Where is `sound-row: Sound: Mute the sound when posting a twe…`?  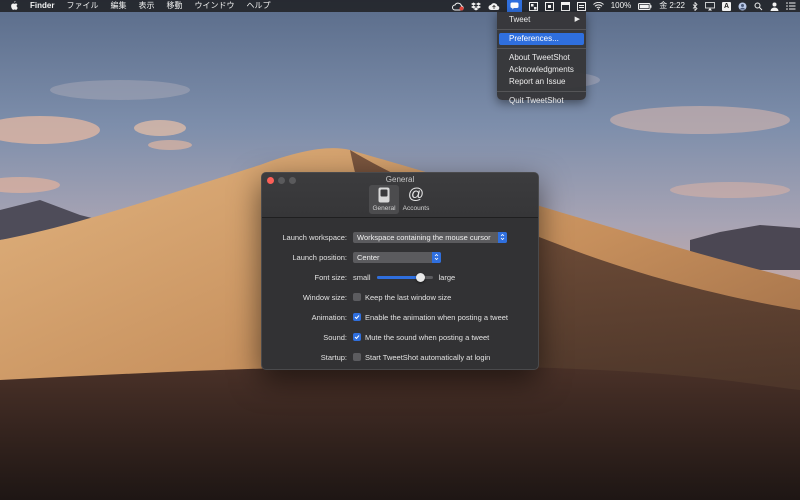
sound-row: Sound: Mute the sound when posting a twe… is located at coordinates (400, 337).